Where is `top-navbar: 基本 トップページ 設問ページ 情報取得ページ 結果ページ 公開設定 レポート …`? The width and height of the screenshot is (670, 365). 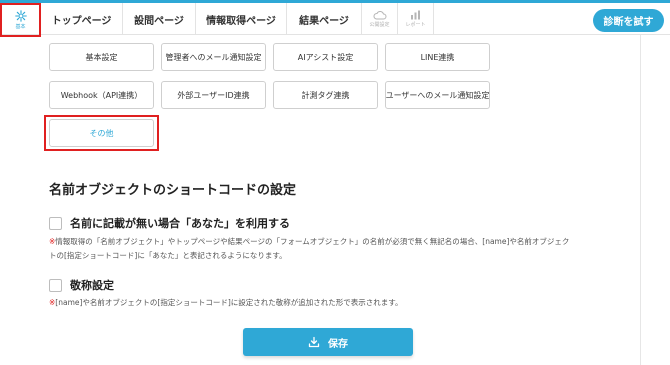
top-navbar: 基本 トップページ 設問ページ 情報取得ページ 結果ページ 公開設定 レポート … is located at coordinates (335, 20).